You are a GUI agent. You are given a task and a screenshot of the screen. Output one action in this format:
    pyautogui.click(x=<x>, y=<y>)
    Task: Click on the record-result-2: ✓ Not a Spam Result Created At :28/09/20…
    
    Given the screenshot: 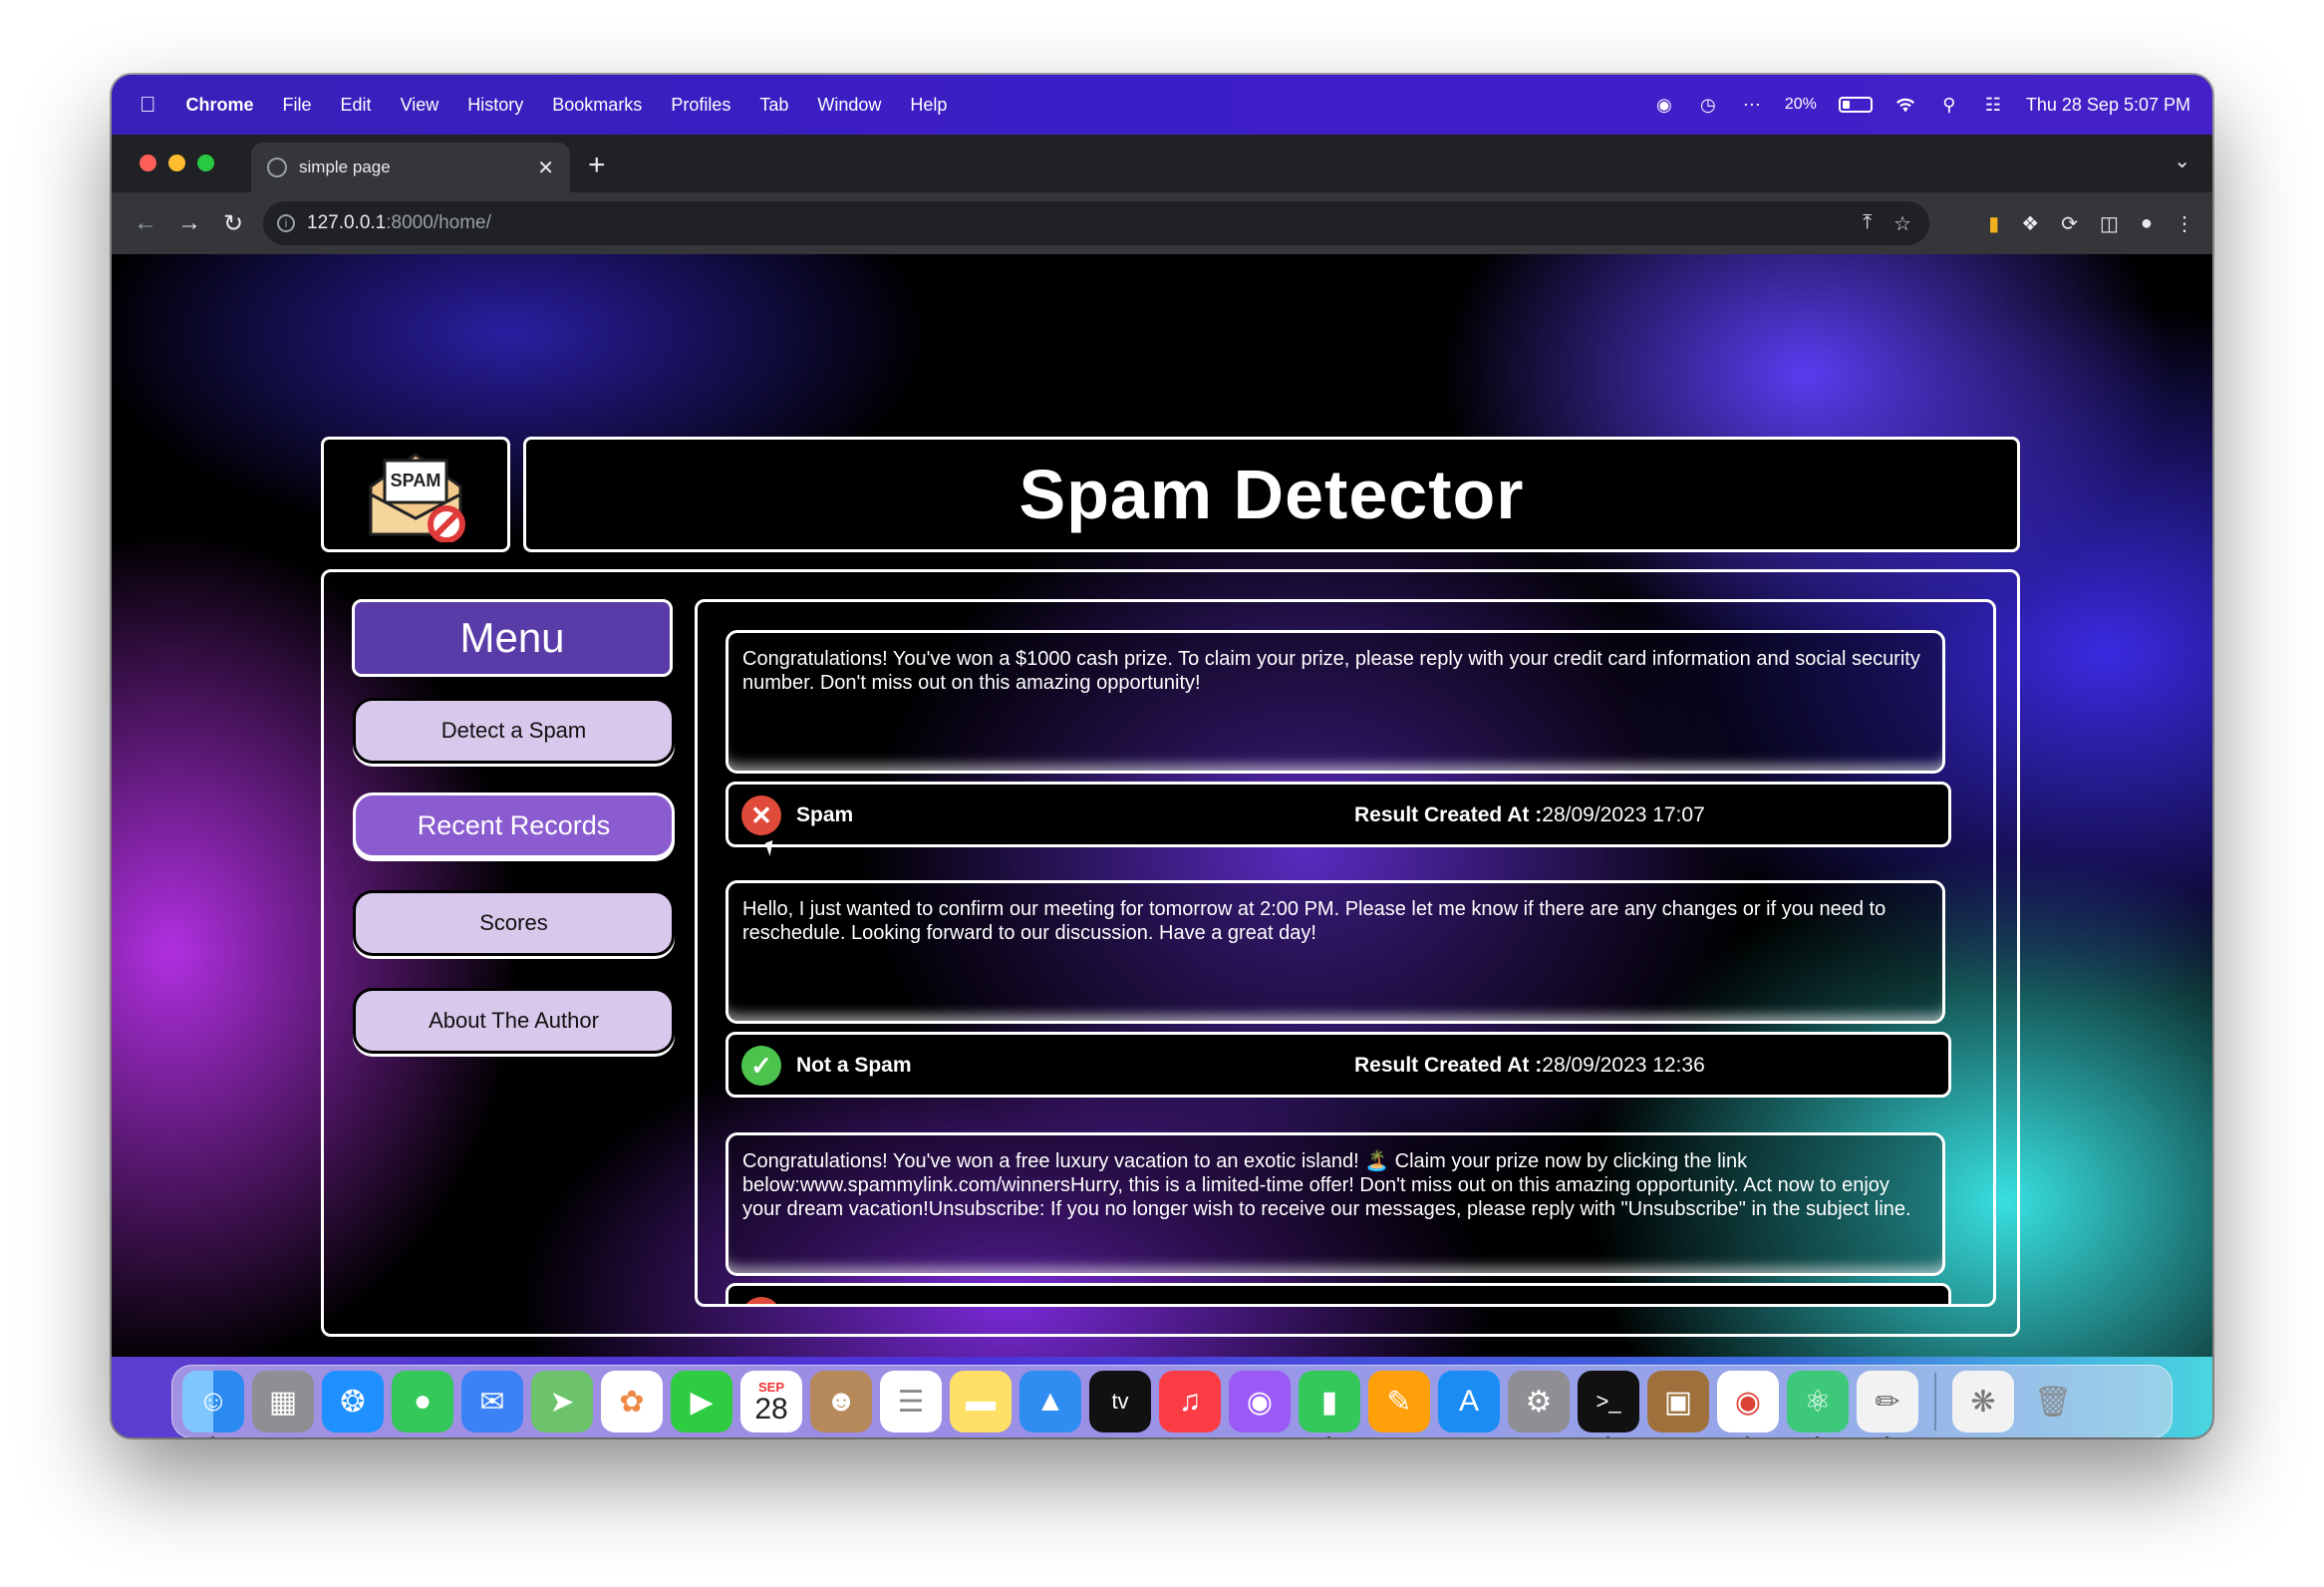 What is the action you would take?
    pyautogui.click(x=1338, y=1065)
    